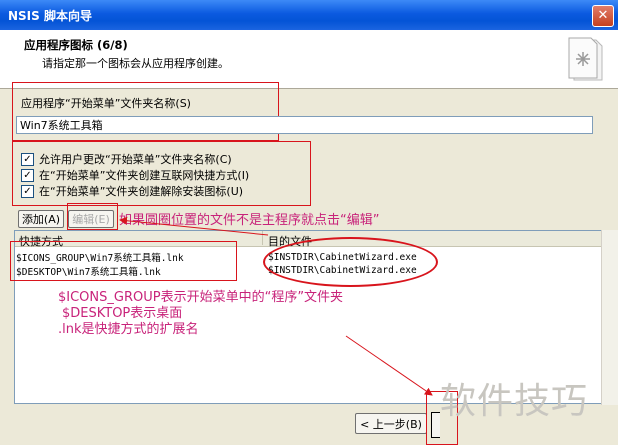  I want to click on watermark-text: 软件技巧, so click(514, 401).